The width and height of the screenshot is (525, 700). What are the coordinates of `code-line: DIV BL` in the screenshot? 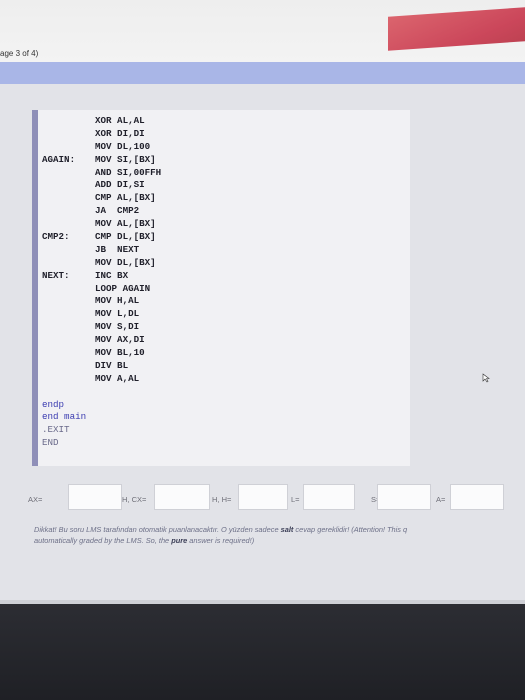 It's located at (101, 366).